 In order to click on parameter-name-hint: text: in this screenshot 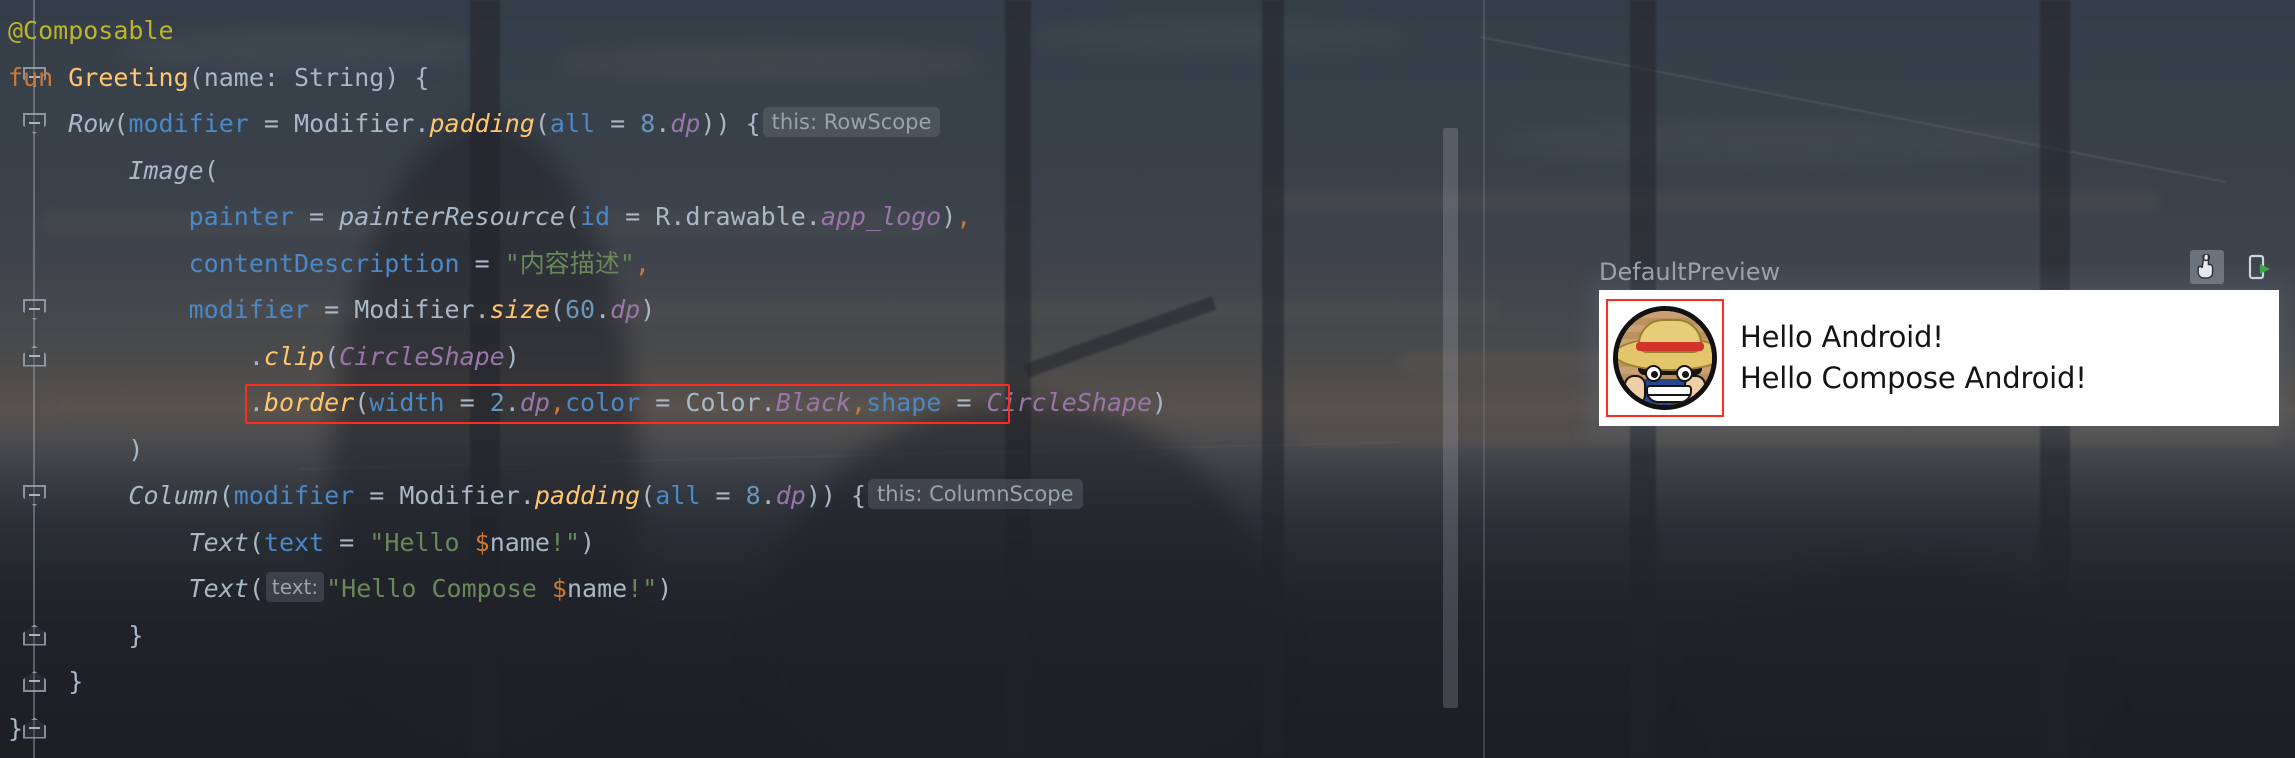, I will do `click(295, 587)`.